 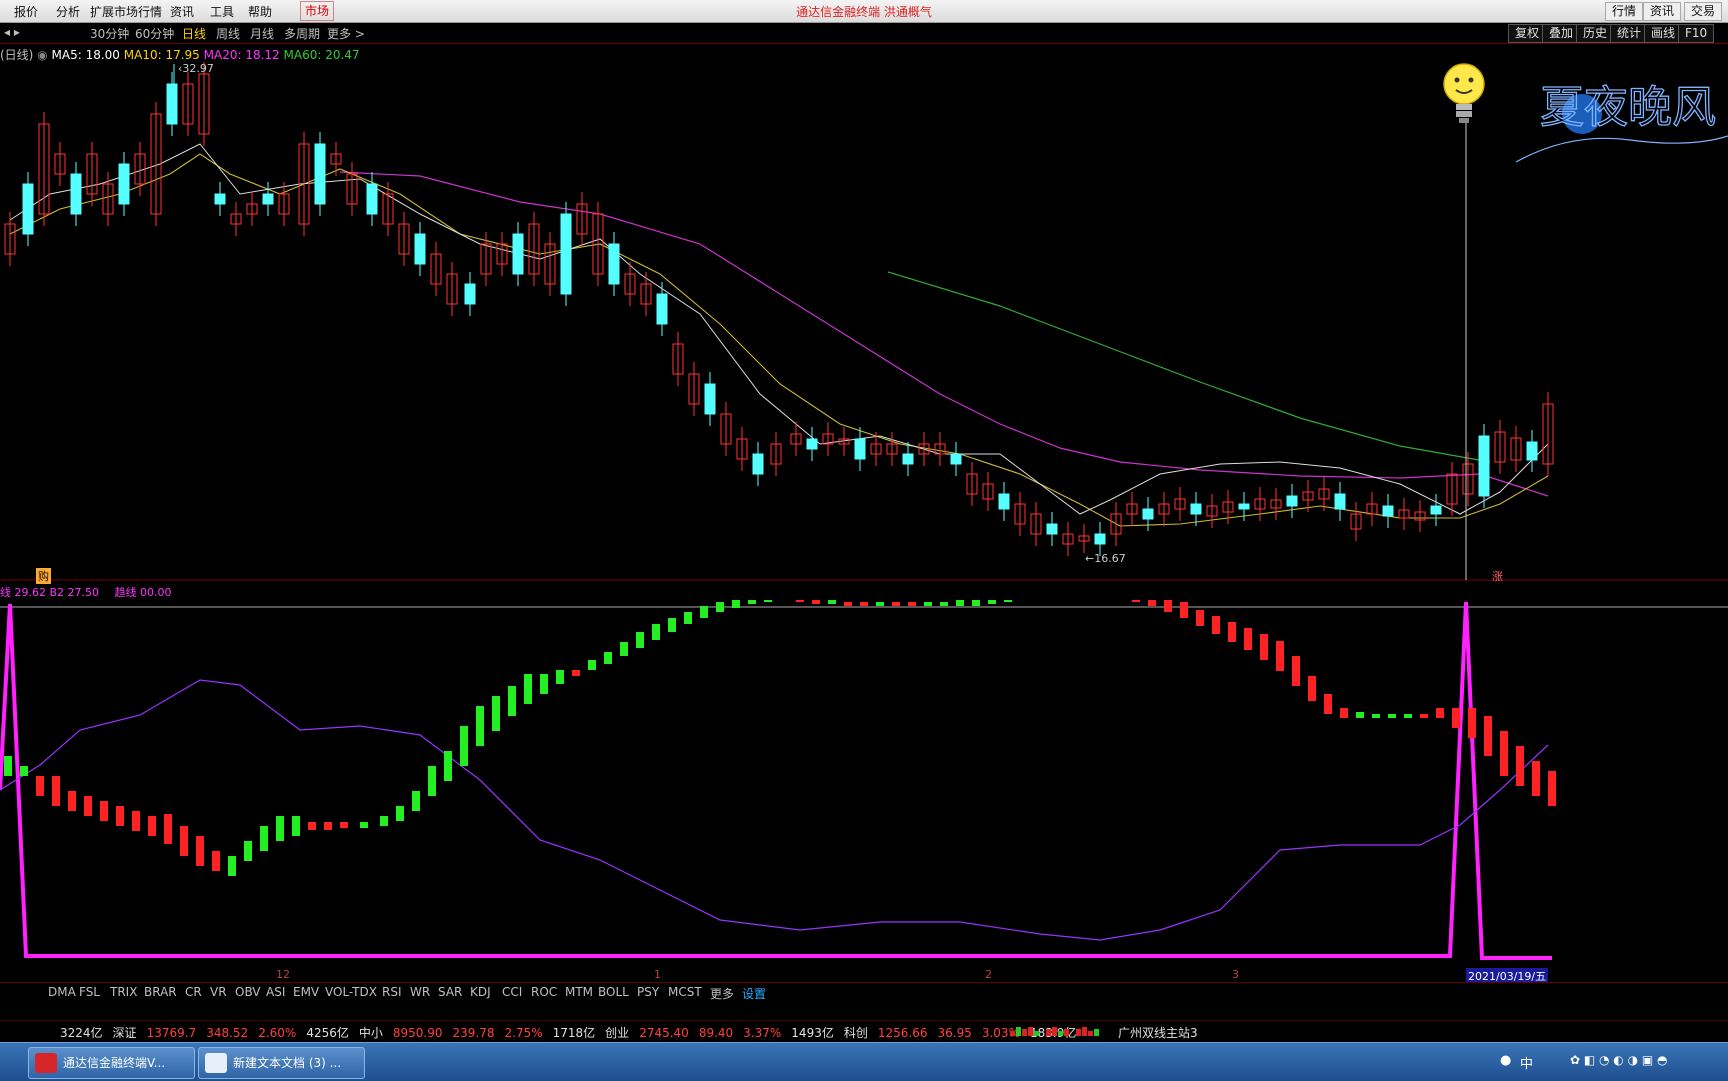 What do you see at coordinates (62, 992) in the screenshot?
I see `tab-dma: DMA` at bounding box center [62, 992].